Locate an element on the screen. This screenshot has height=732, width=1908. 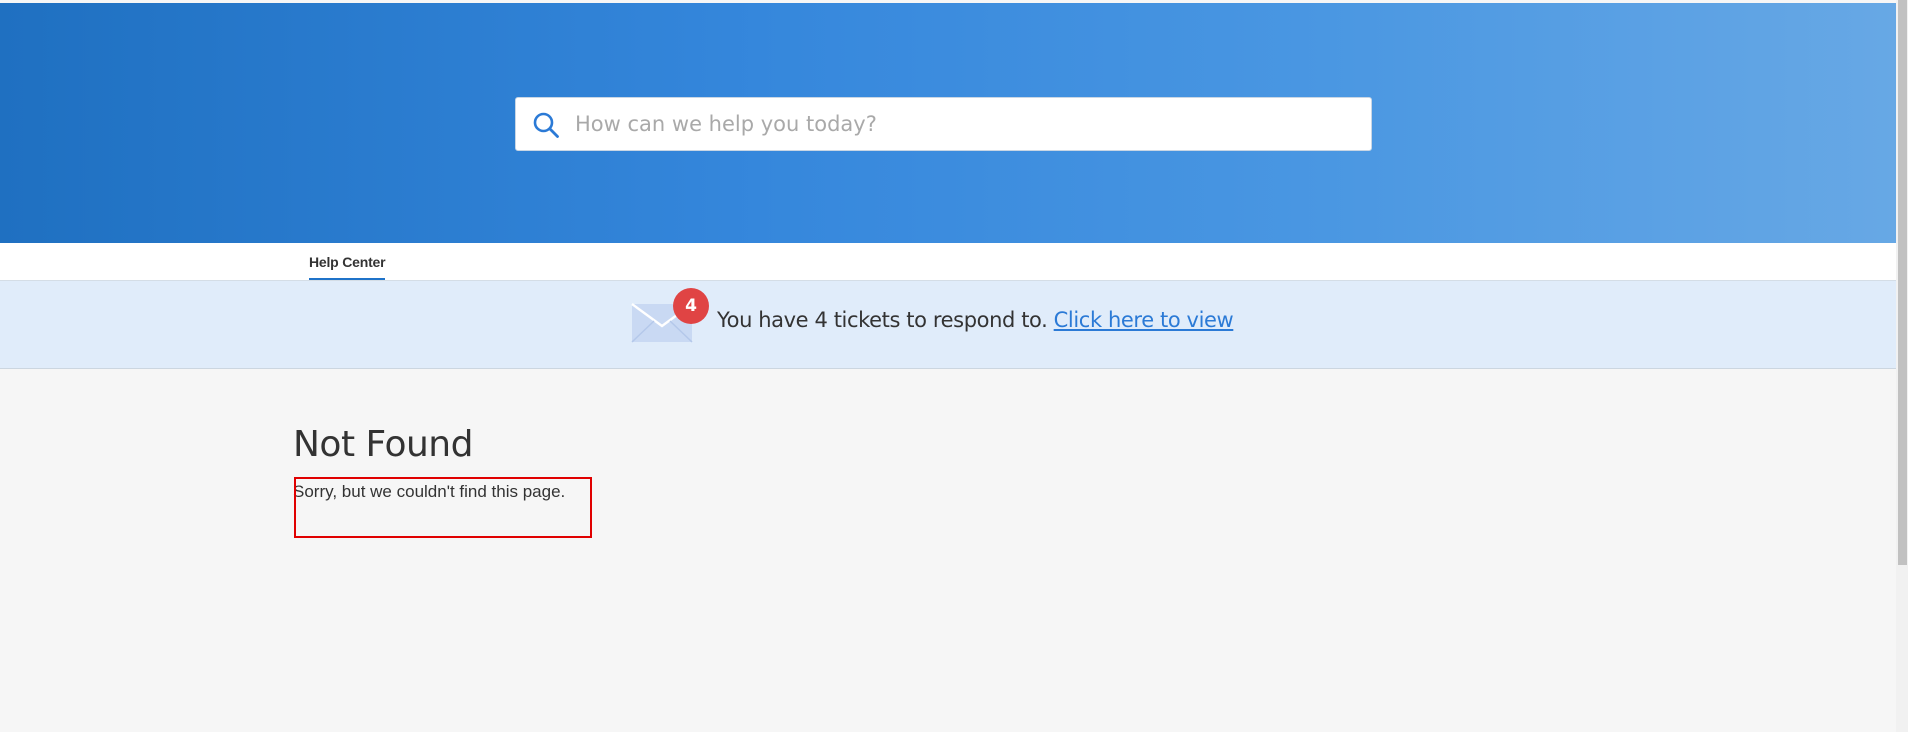
scrollbar is located at coordinates (1902, 366).